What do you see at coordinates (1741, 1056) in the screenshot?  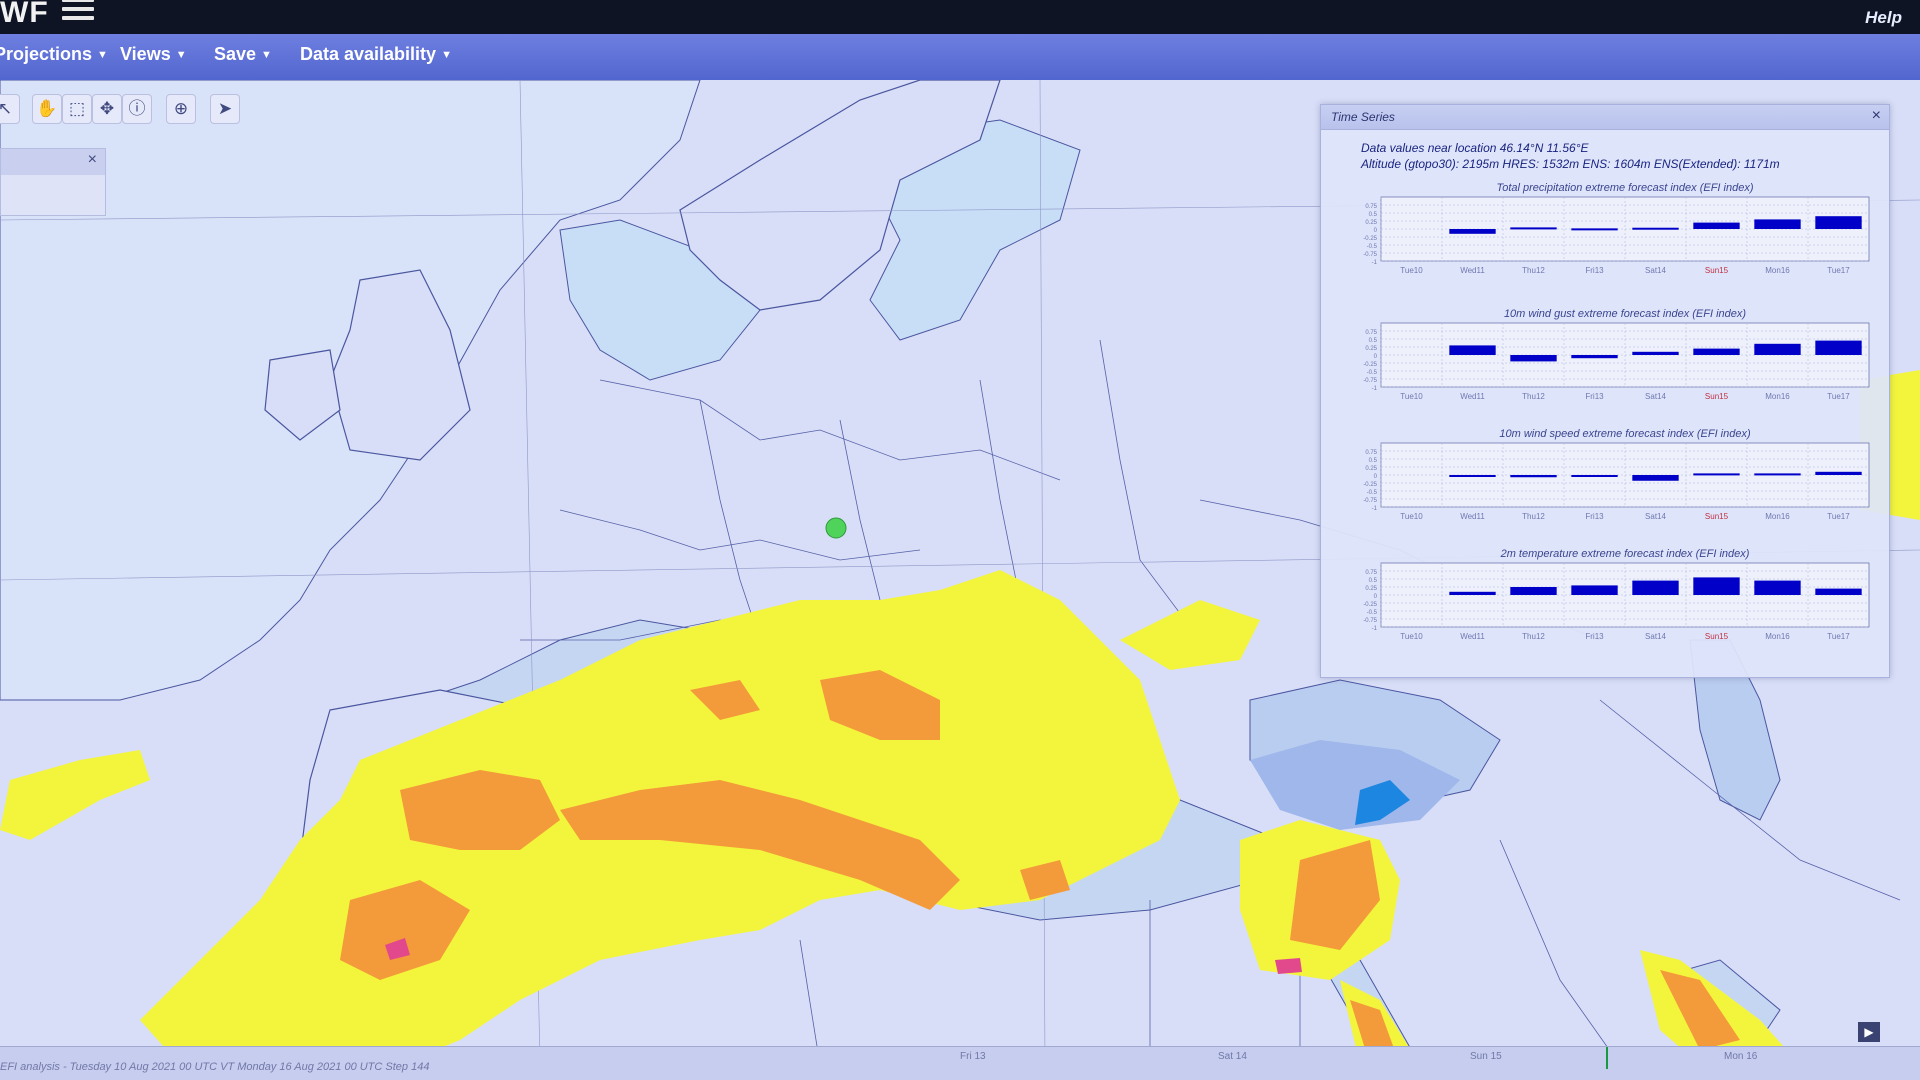 I see `timeline-day: Mon 16` at bounding box center [1741, 1056].